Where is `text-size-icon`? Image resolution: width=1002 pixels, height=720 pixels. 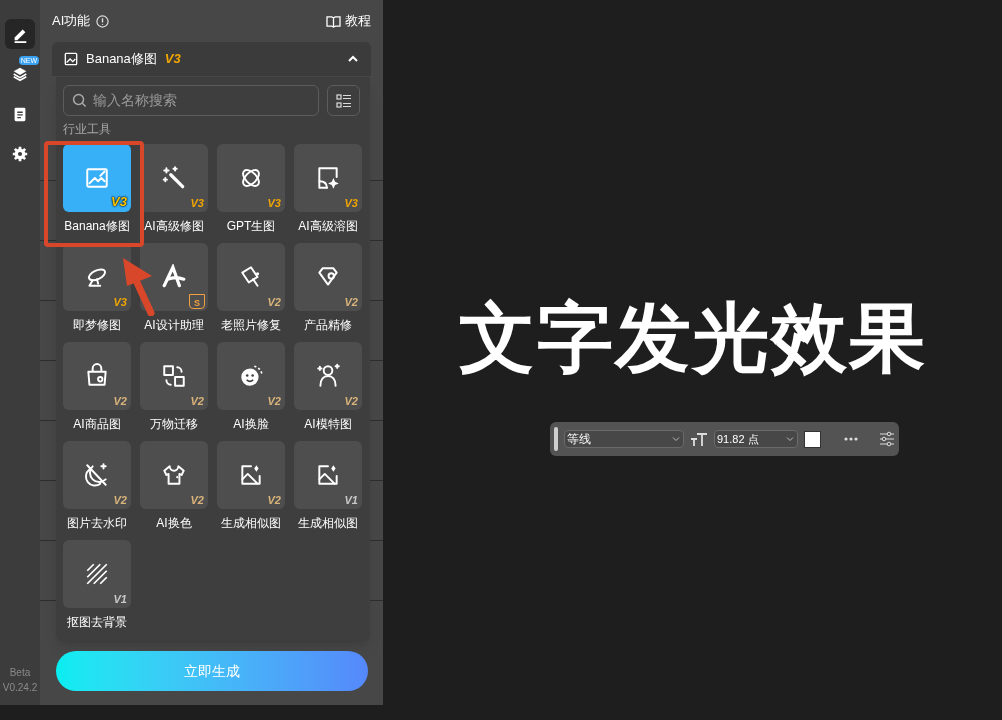 text-size-icon is located at coordinates (699, 439).